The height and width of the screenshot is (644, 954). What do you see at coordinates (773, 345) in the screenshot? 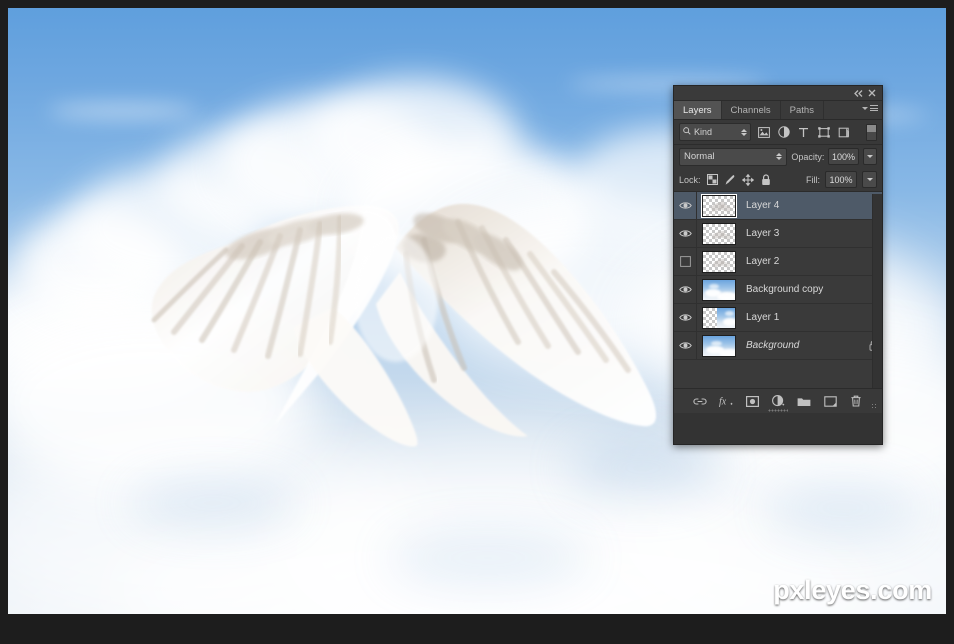
I see `layer-name: Background` at bounding box center [773, 345].